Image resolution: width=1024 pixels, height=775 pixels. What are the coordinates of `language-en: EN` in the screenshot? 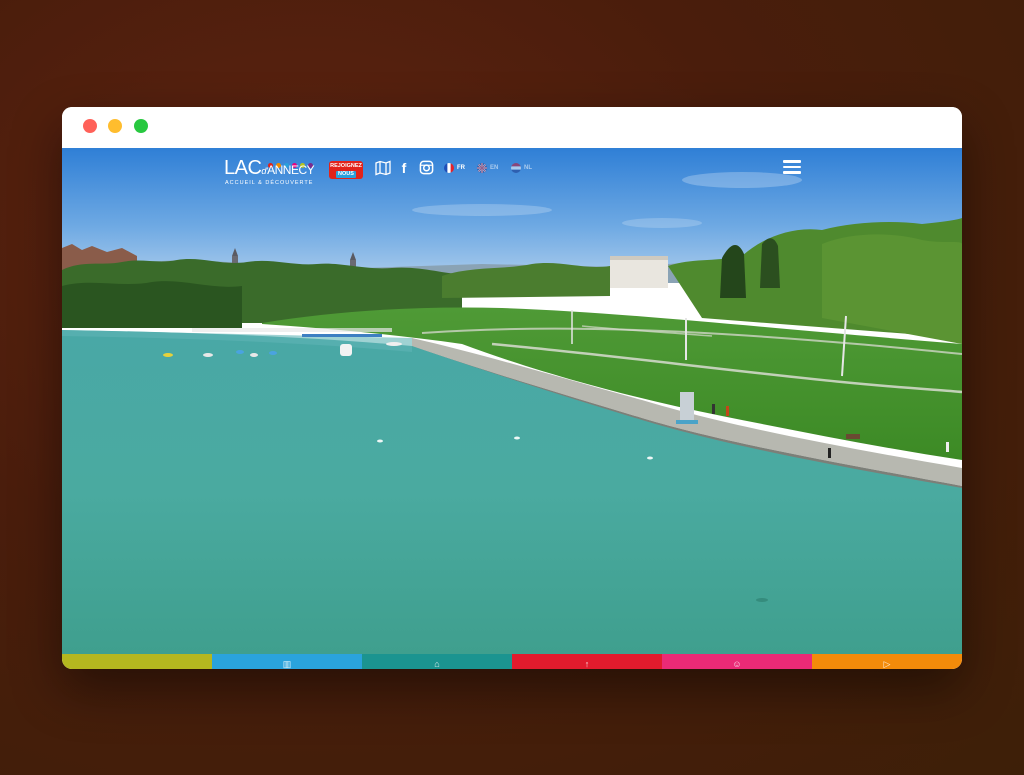 It's located at (487, 168).